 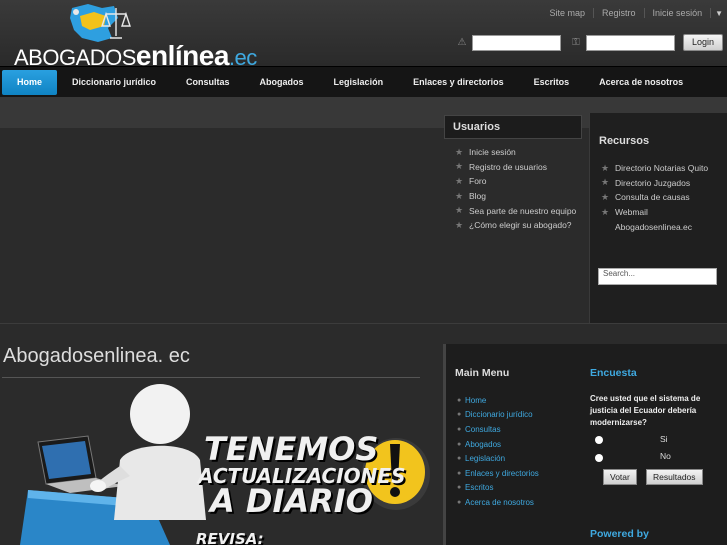 What do you see at coordinates (482, 373) in the screenshot?
I see `main-menu-title: Main Menu` at bounding box center [482, 373].